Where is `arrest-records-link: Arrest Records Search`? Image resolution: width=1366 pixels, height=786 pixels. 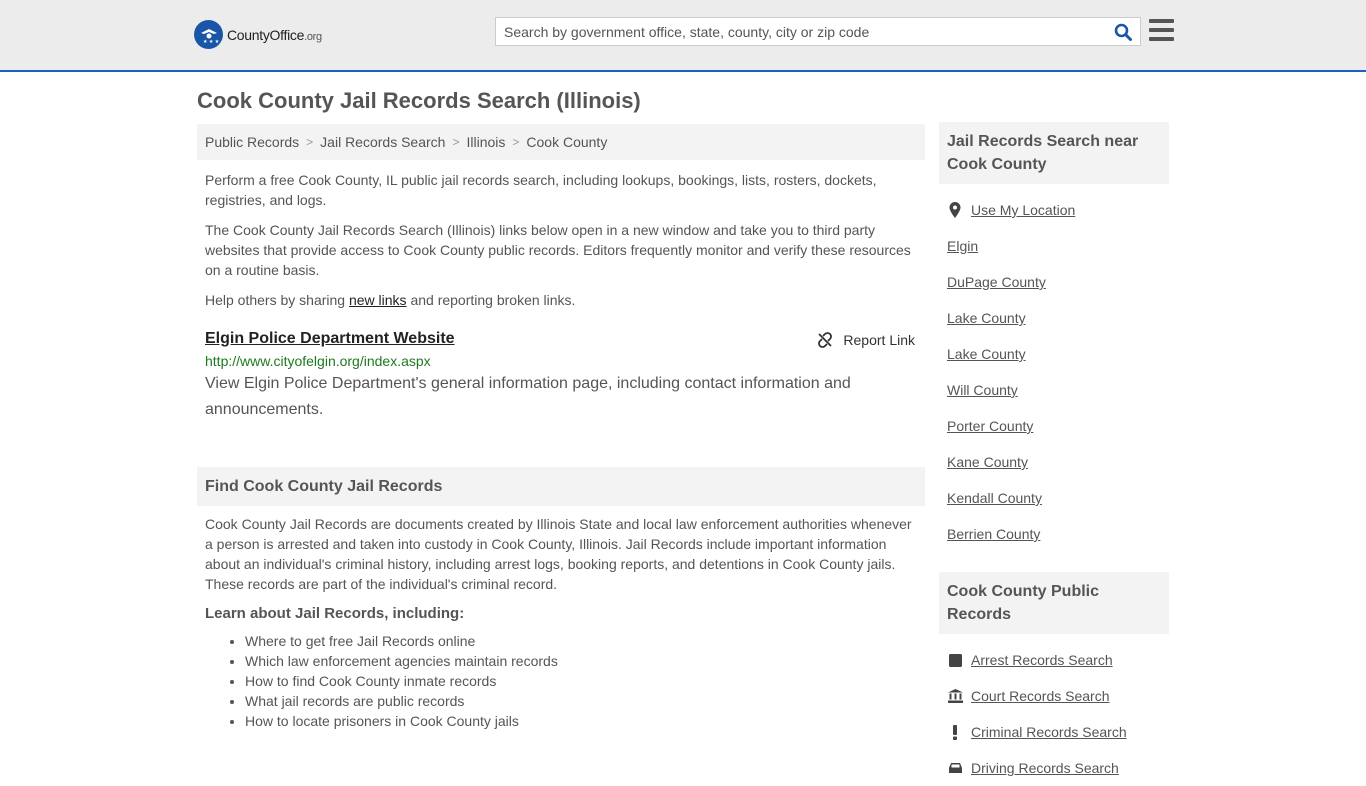
arrest-records-link: Arrest Records Search is located at coordinates (1042, 660).